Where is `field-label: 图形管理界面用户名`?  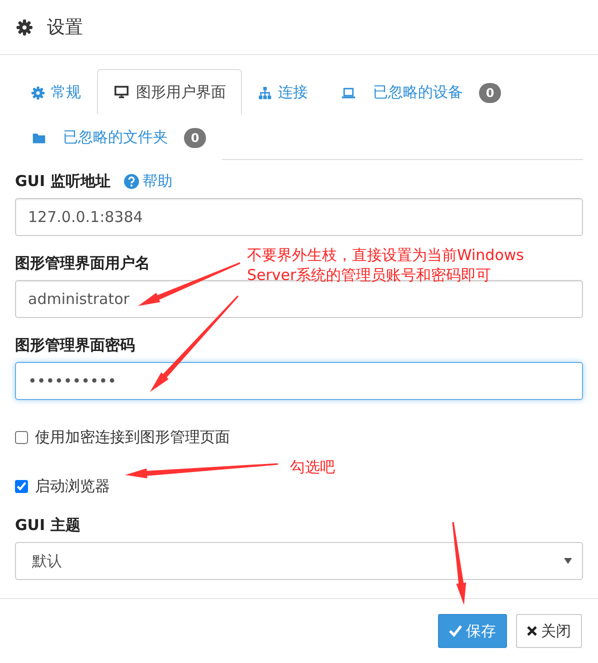 field-label: 图形管理界面用户名 is located at coordinates (82, 263).